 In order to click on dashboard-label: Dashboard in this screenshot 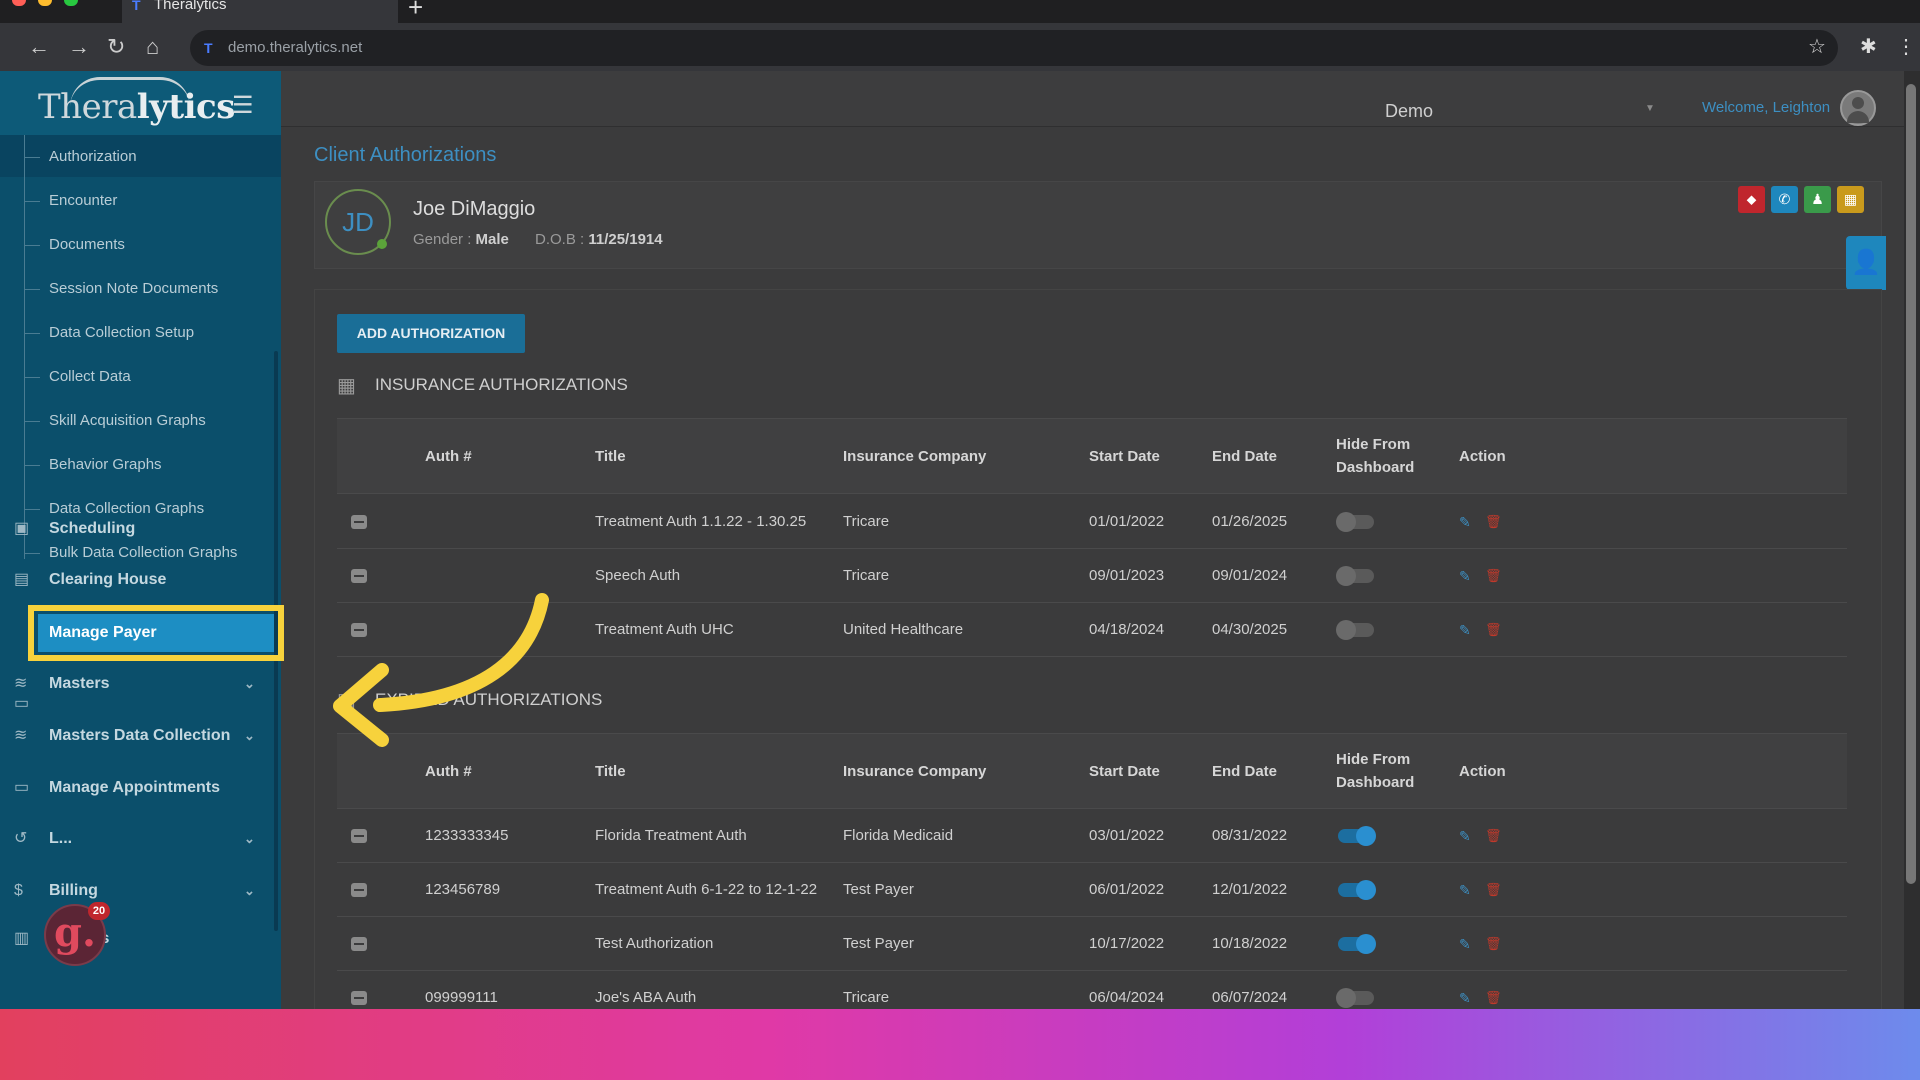, I will do `click(1375, 782)`.